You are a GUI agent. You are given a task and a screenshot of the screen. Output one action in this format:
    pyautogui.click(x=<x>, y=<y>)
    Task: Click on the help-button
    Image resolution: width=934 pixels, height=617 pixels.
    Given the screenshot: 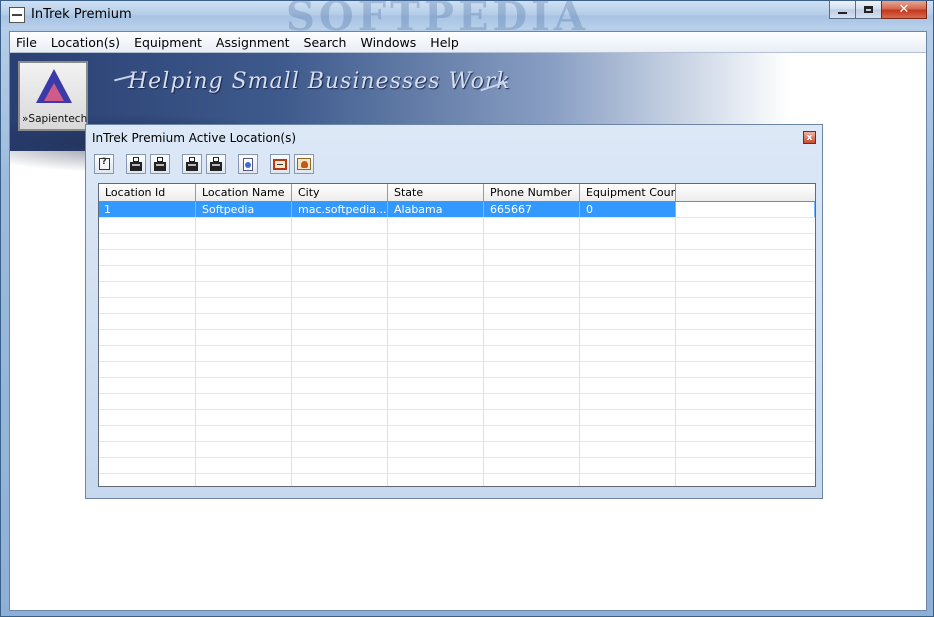 What is the action you would take?
    pyautogui.click(x=104, y=164)
    